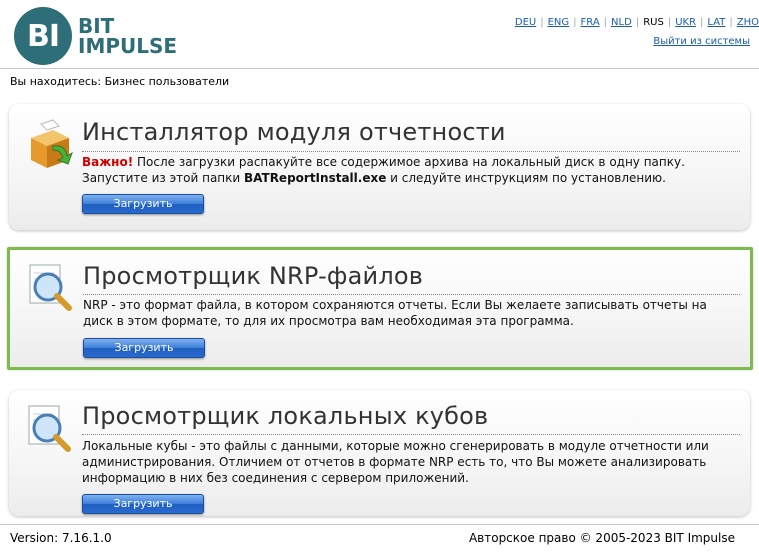  What do you see at coordinates (143, 204) in the screenshot?
I see `download-installer-button: Загрузить` at bounding box center [143, 204].